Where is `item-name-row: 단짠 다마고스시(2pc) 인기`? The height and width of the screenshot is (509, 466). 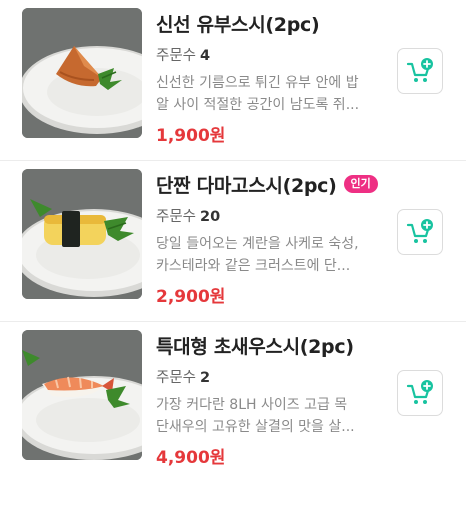
item-name-row: 단짠 다마고스시(2pc) 인기 is located at coordinates (271, 184).